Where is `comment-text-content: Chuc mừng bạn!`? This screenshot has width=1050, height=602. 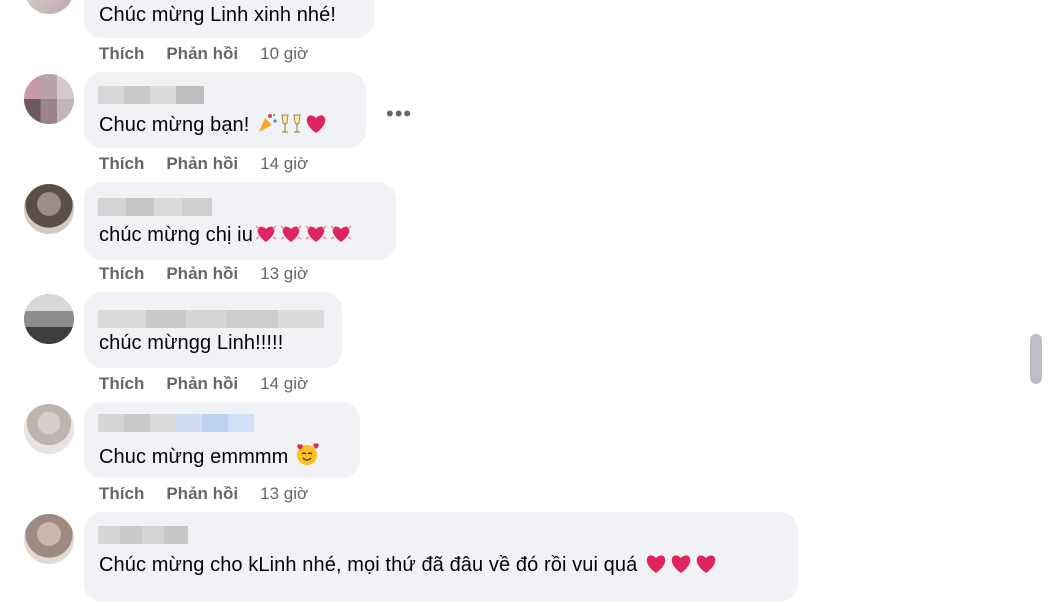 comment-text-content: Chuc mừng bạn! is located at coordinates (174, 125).